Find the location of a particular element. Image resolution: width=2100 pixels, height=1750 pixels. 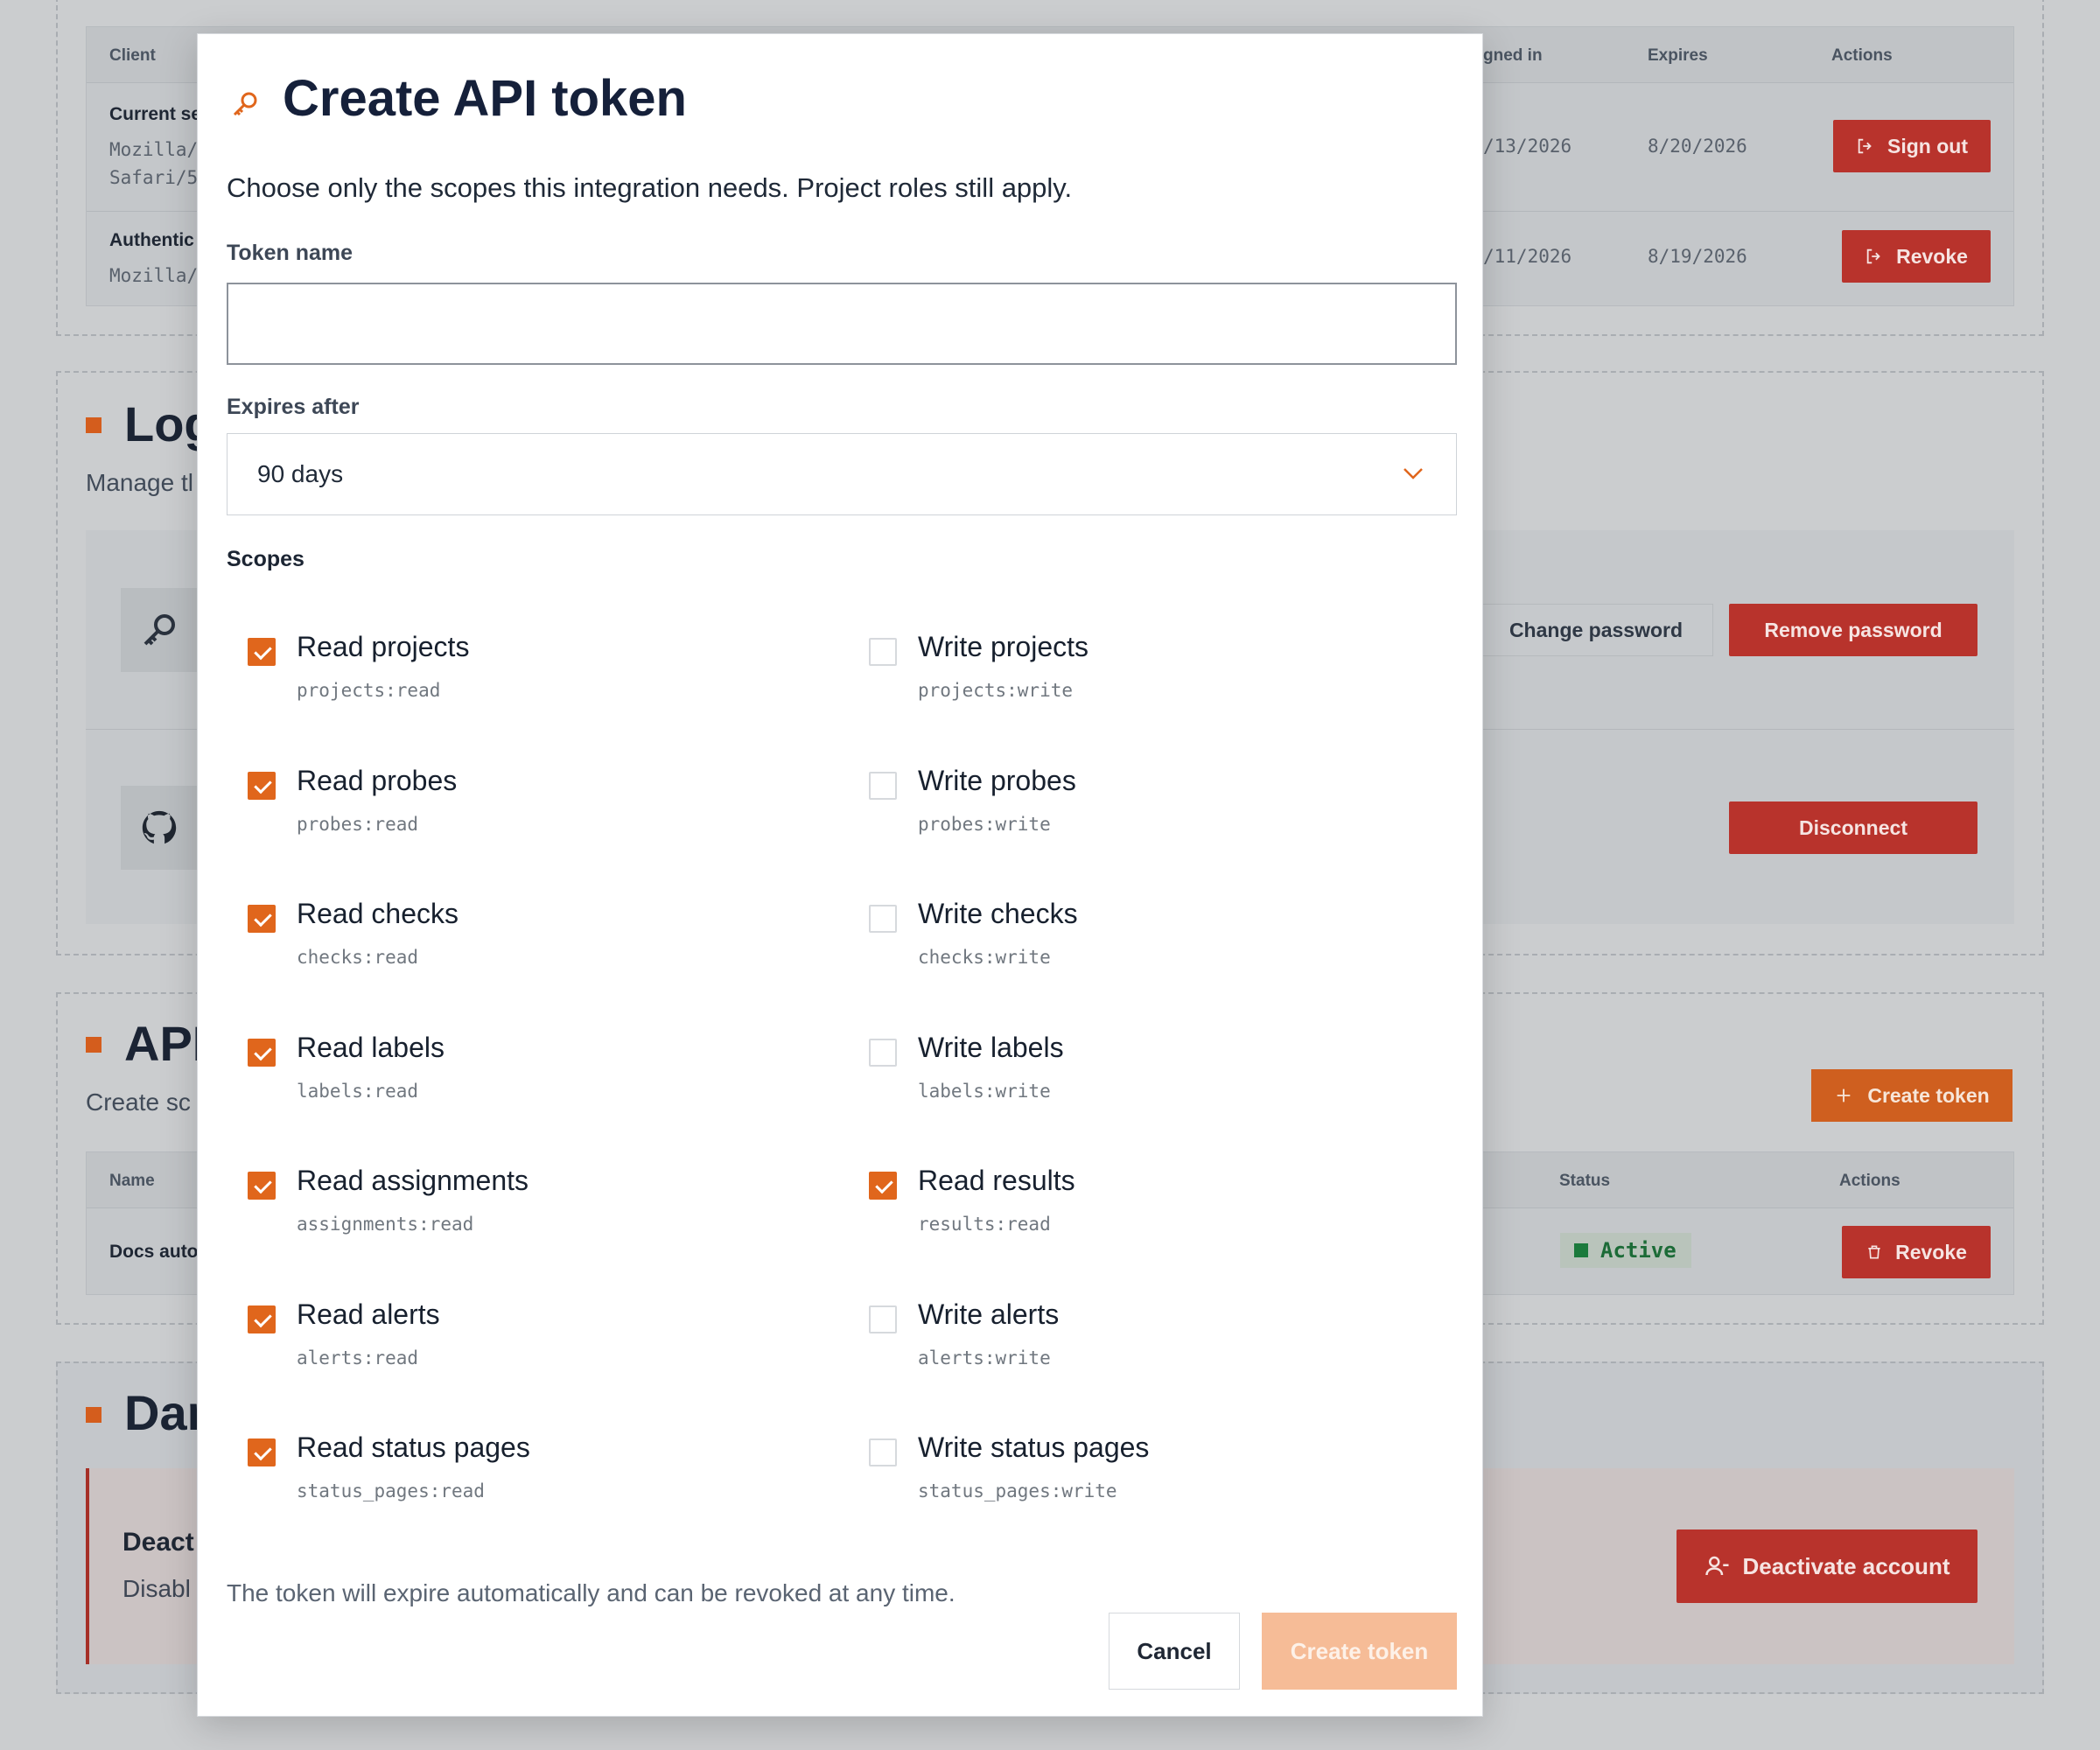

scope-code: status_pages:read is located at coordinates (391, 1491).